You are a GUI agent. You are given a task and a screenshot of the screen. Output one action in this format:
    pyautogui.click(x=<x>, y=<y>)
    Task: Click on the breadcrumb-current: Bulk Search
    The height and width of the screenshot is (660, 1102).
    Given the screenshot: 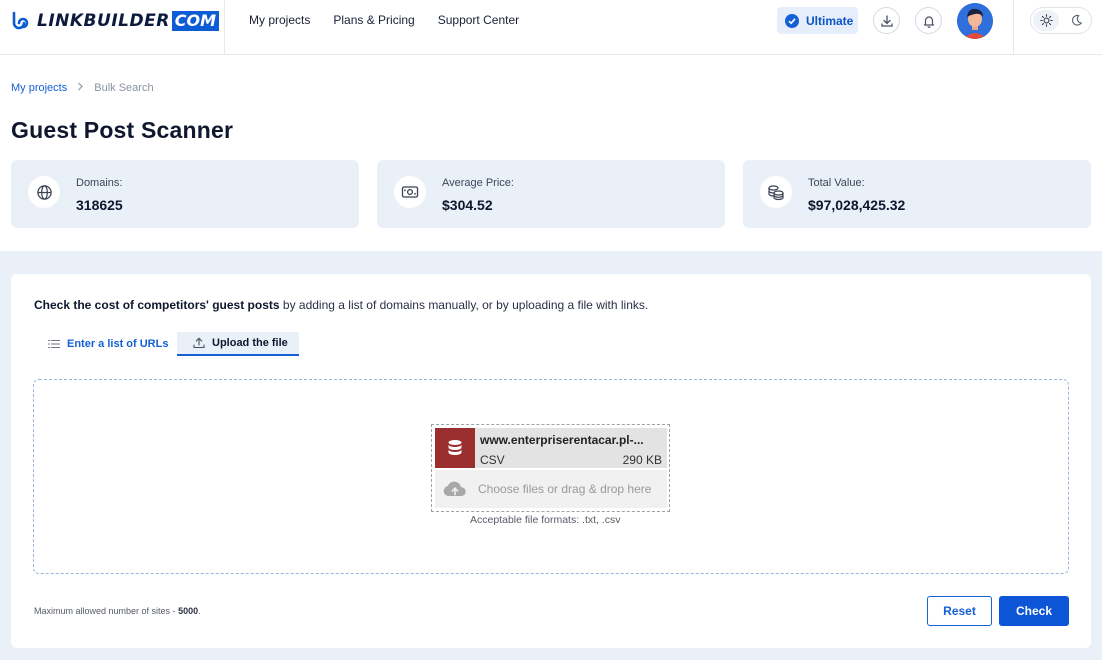 What is the action you would take?
    pyautogui.click(x=124, y=88)
    